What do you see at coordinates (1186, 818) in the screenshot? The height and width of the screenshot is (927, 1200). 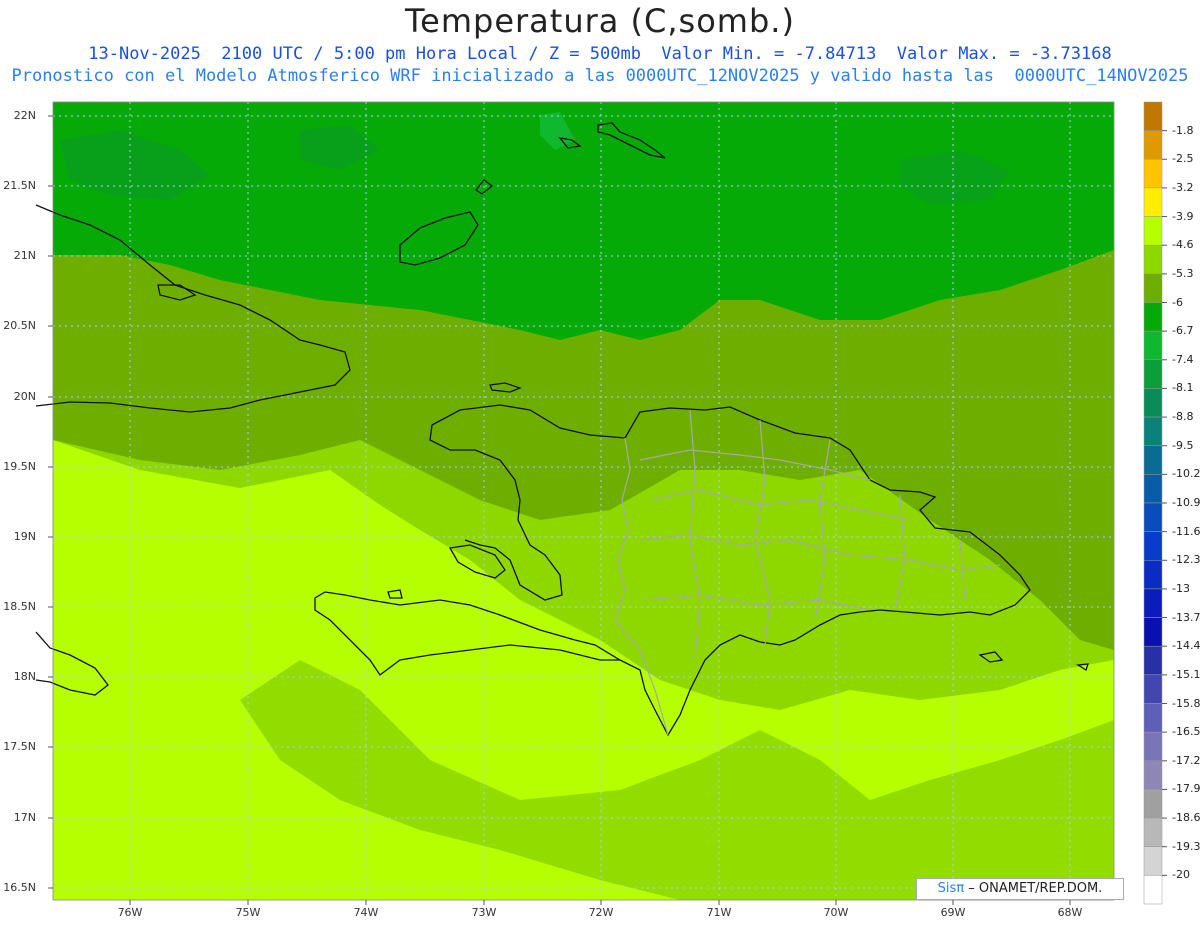 I see `colorbar-label: -18.6` at bounding box center [1186, 818].